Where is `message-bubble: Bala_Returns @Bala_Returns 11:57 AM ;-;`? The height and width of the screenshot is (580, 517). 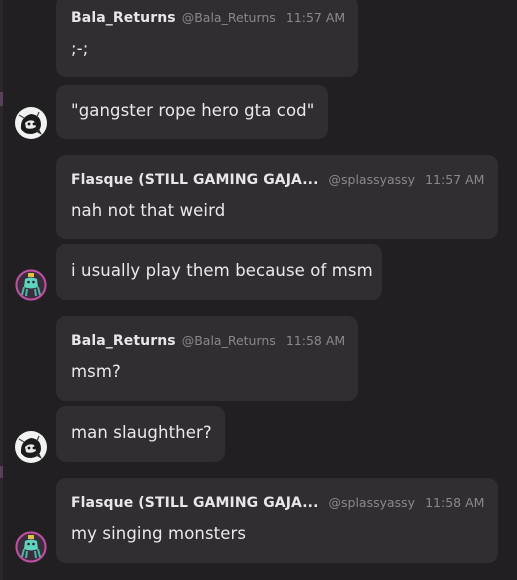
message-bubble: Bala_Returns @Bala_Returns 11:57 AM ;-; is located at coordinates (207, 38).